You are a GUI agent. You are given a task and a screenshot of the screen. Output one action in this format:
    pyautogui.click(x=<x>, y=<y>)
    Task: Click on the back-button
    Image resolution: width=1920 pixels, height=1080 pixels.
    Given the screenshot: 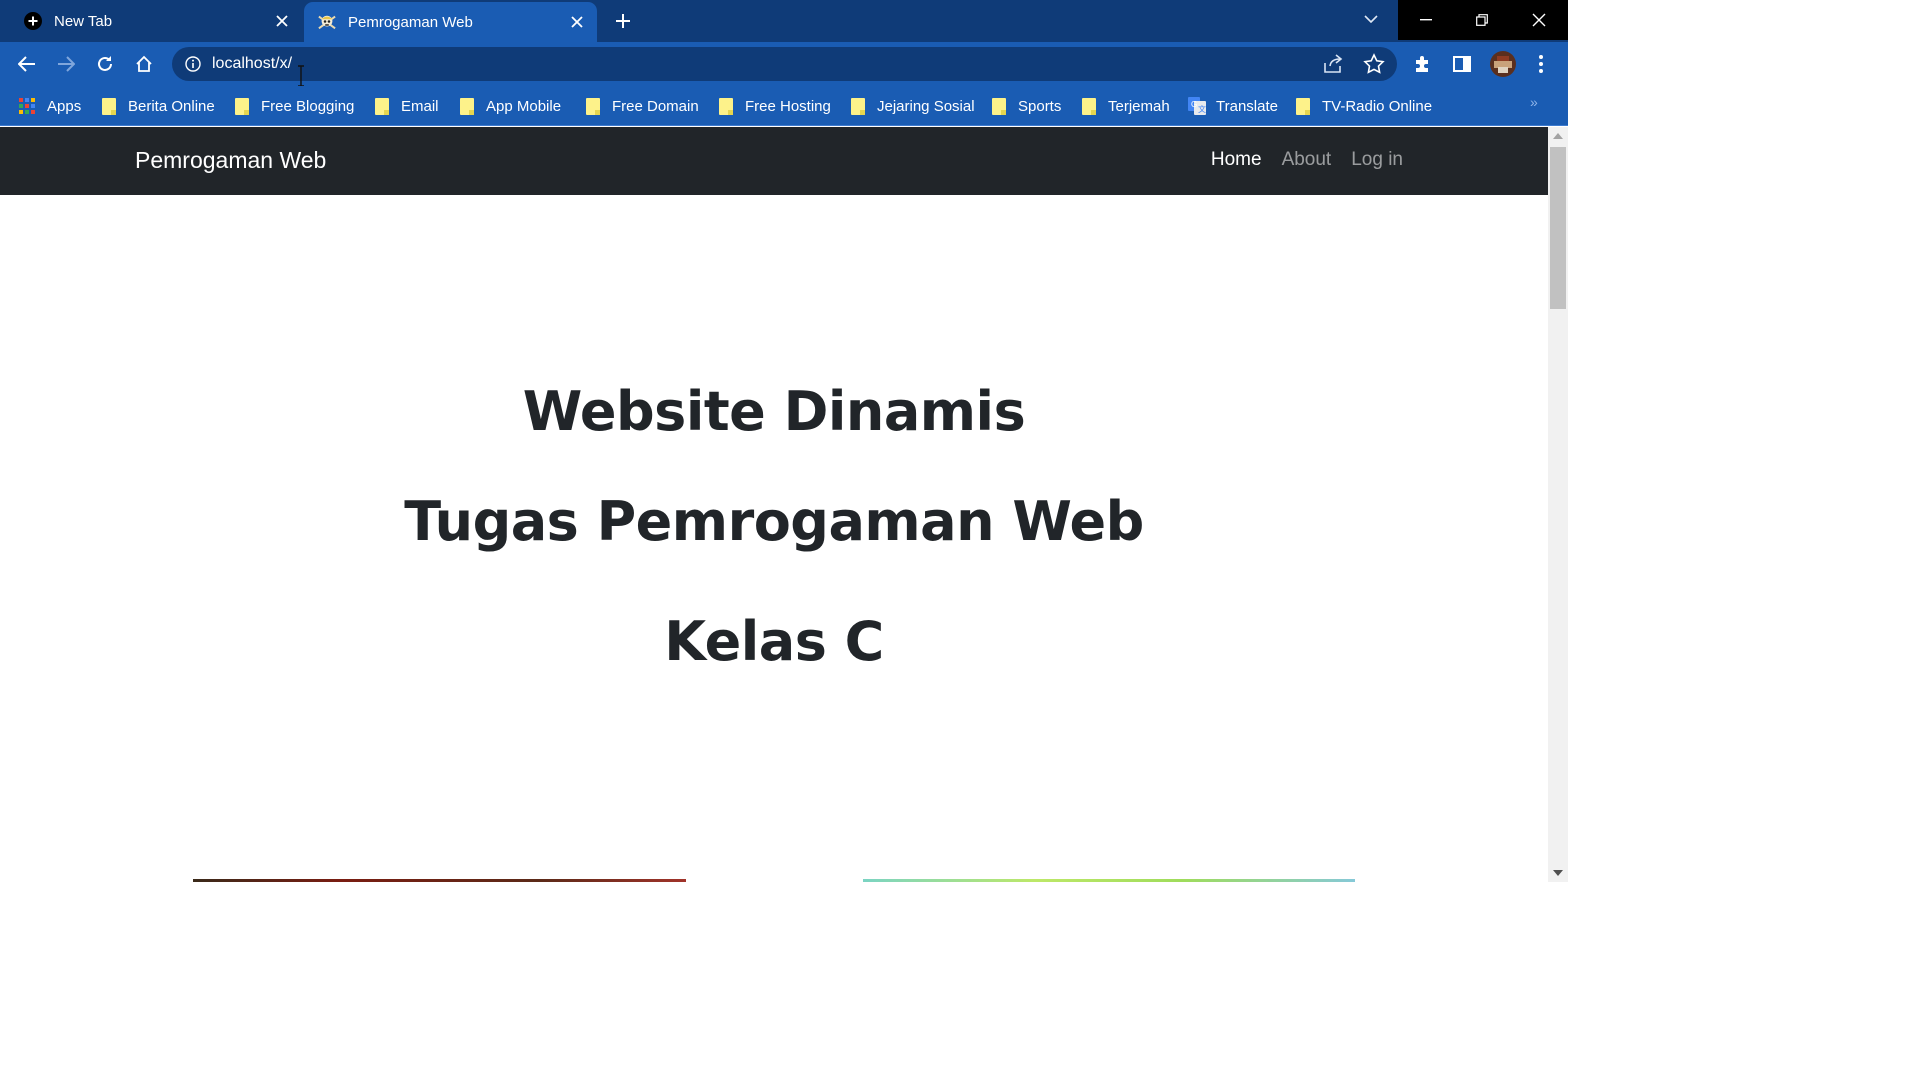 What is the action you would take?
    pyautogui.click(x=27, y=64)
    